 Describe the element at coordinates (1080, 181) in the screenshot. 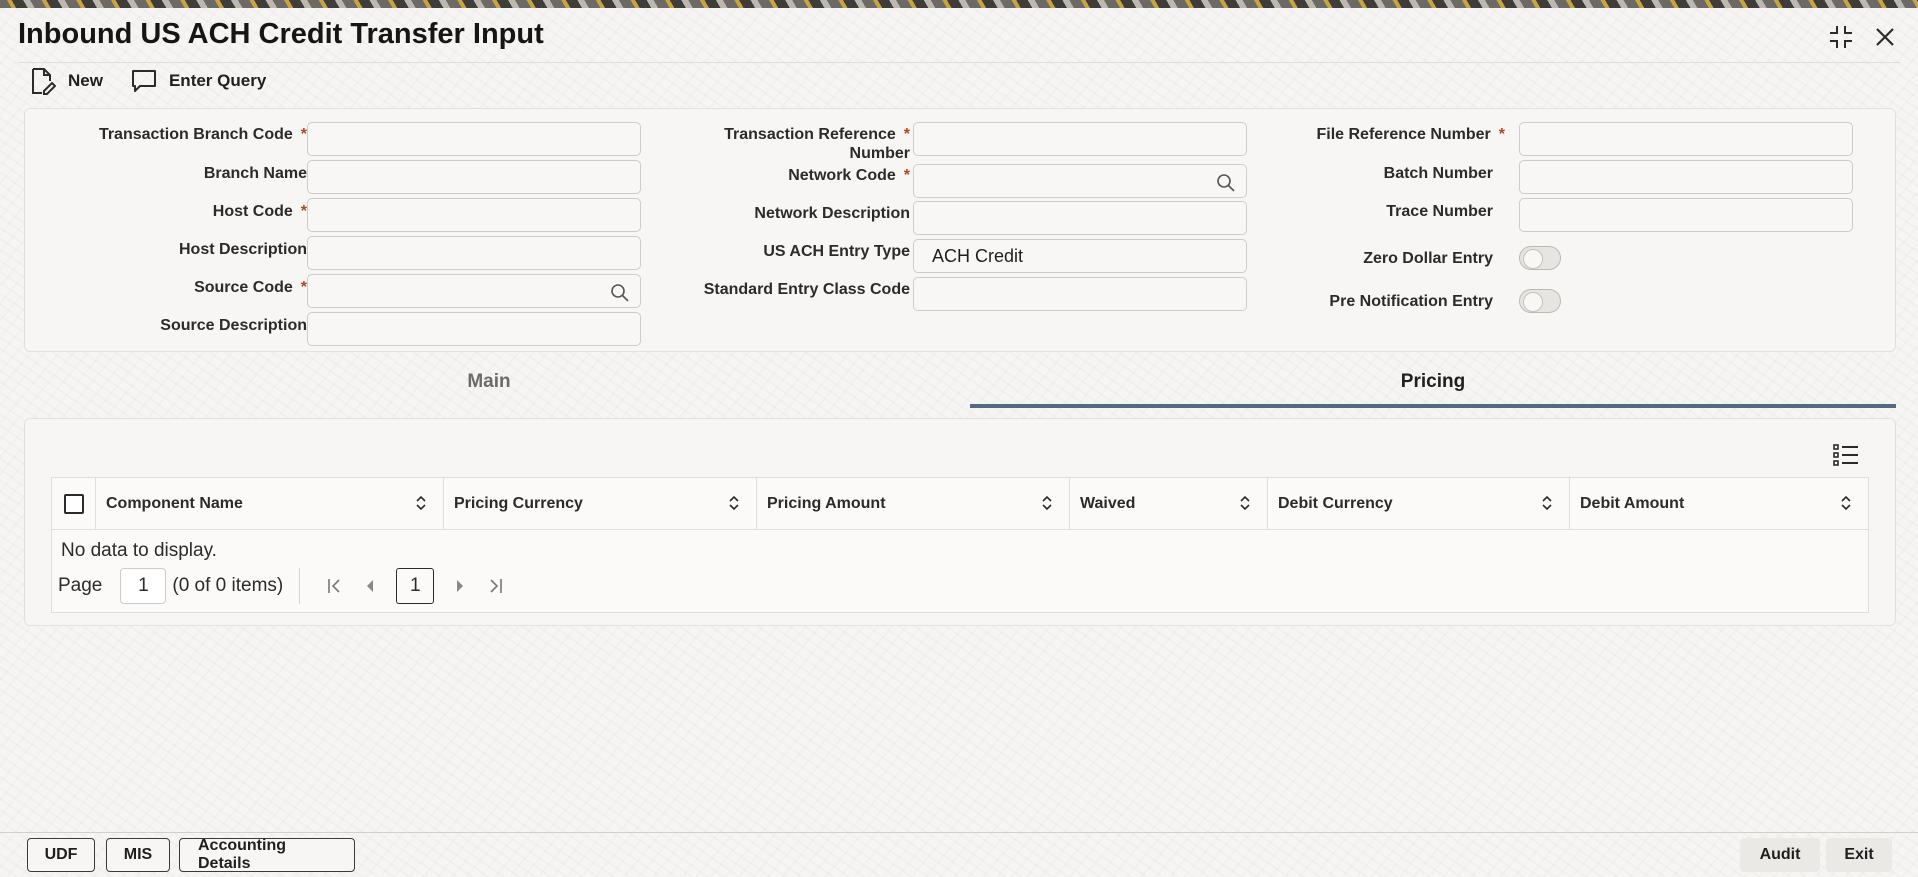

I see `network-code-input` at that location.